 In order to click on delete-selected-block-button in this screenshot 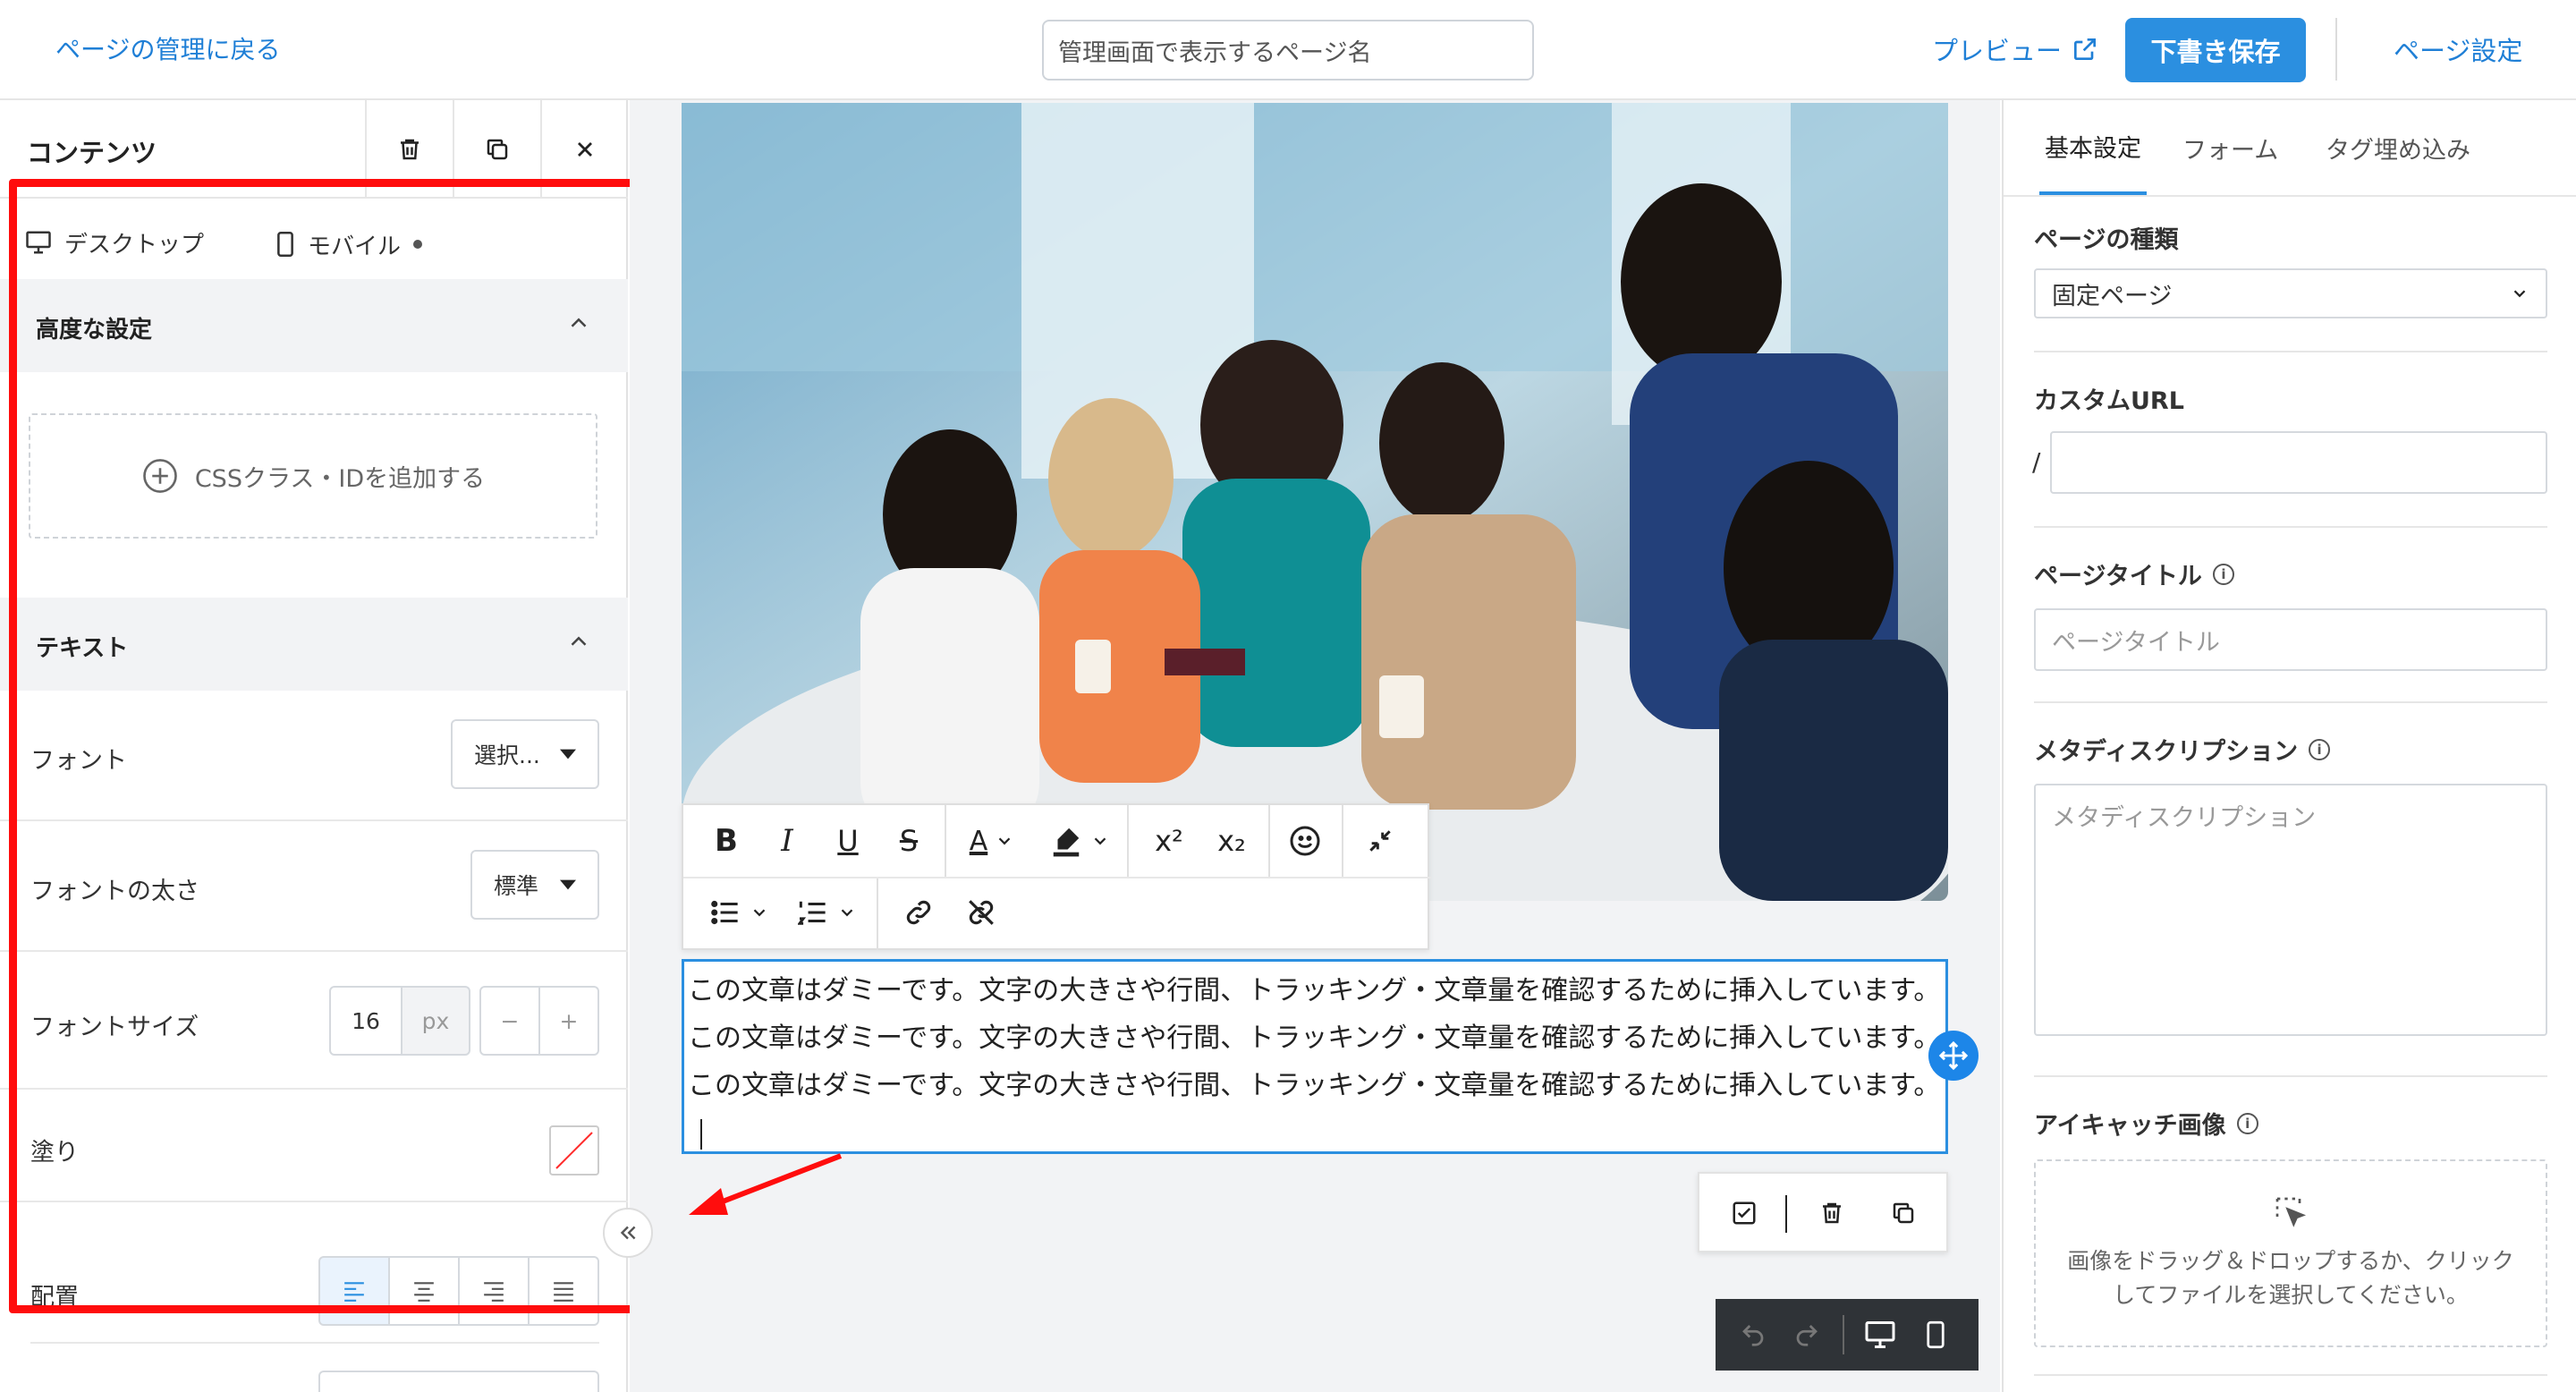, I will do `click(1832, 1213)`.